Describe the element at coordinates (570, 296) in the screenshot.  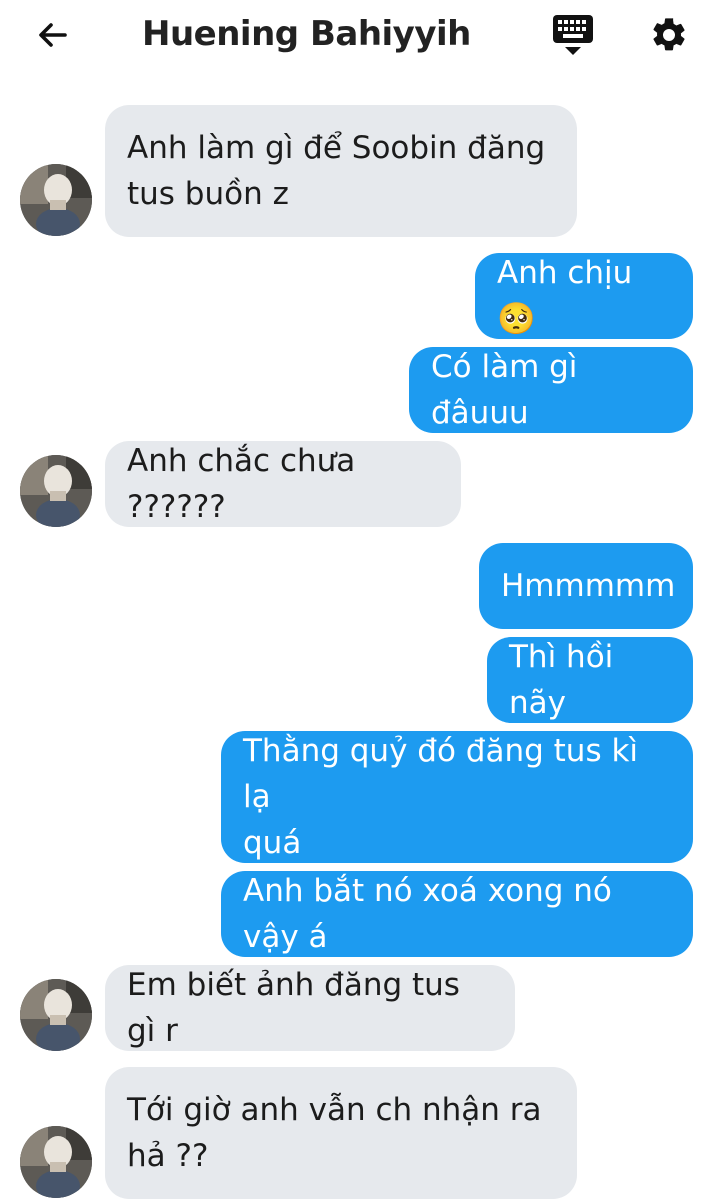
I see `message-text: Anh chịu 🥺` at that location.